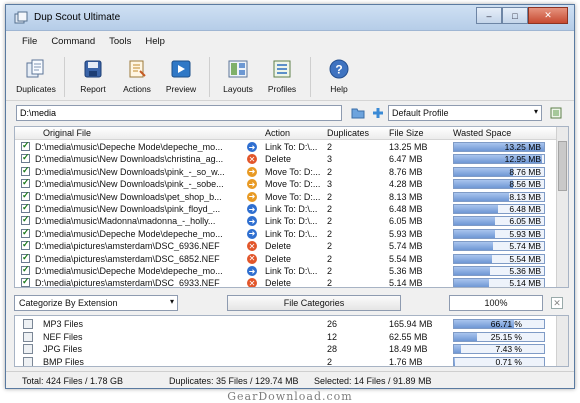 This screenshot has width=580, height=403. I want to click on menu-help: Help, so click(155, 44).